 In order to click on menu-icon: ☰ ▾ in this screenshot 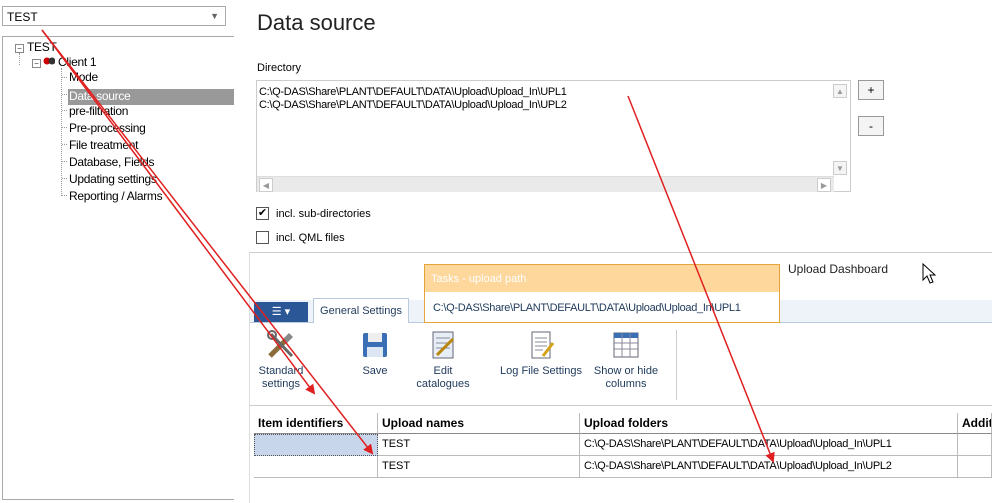, I will do `click(281, 312)`.